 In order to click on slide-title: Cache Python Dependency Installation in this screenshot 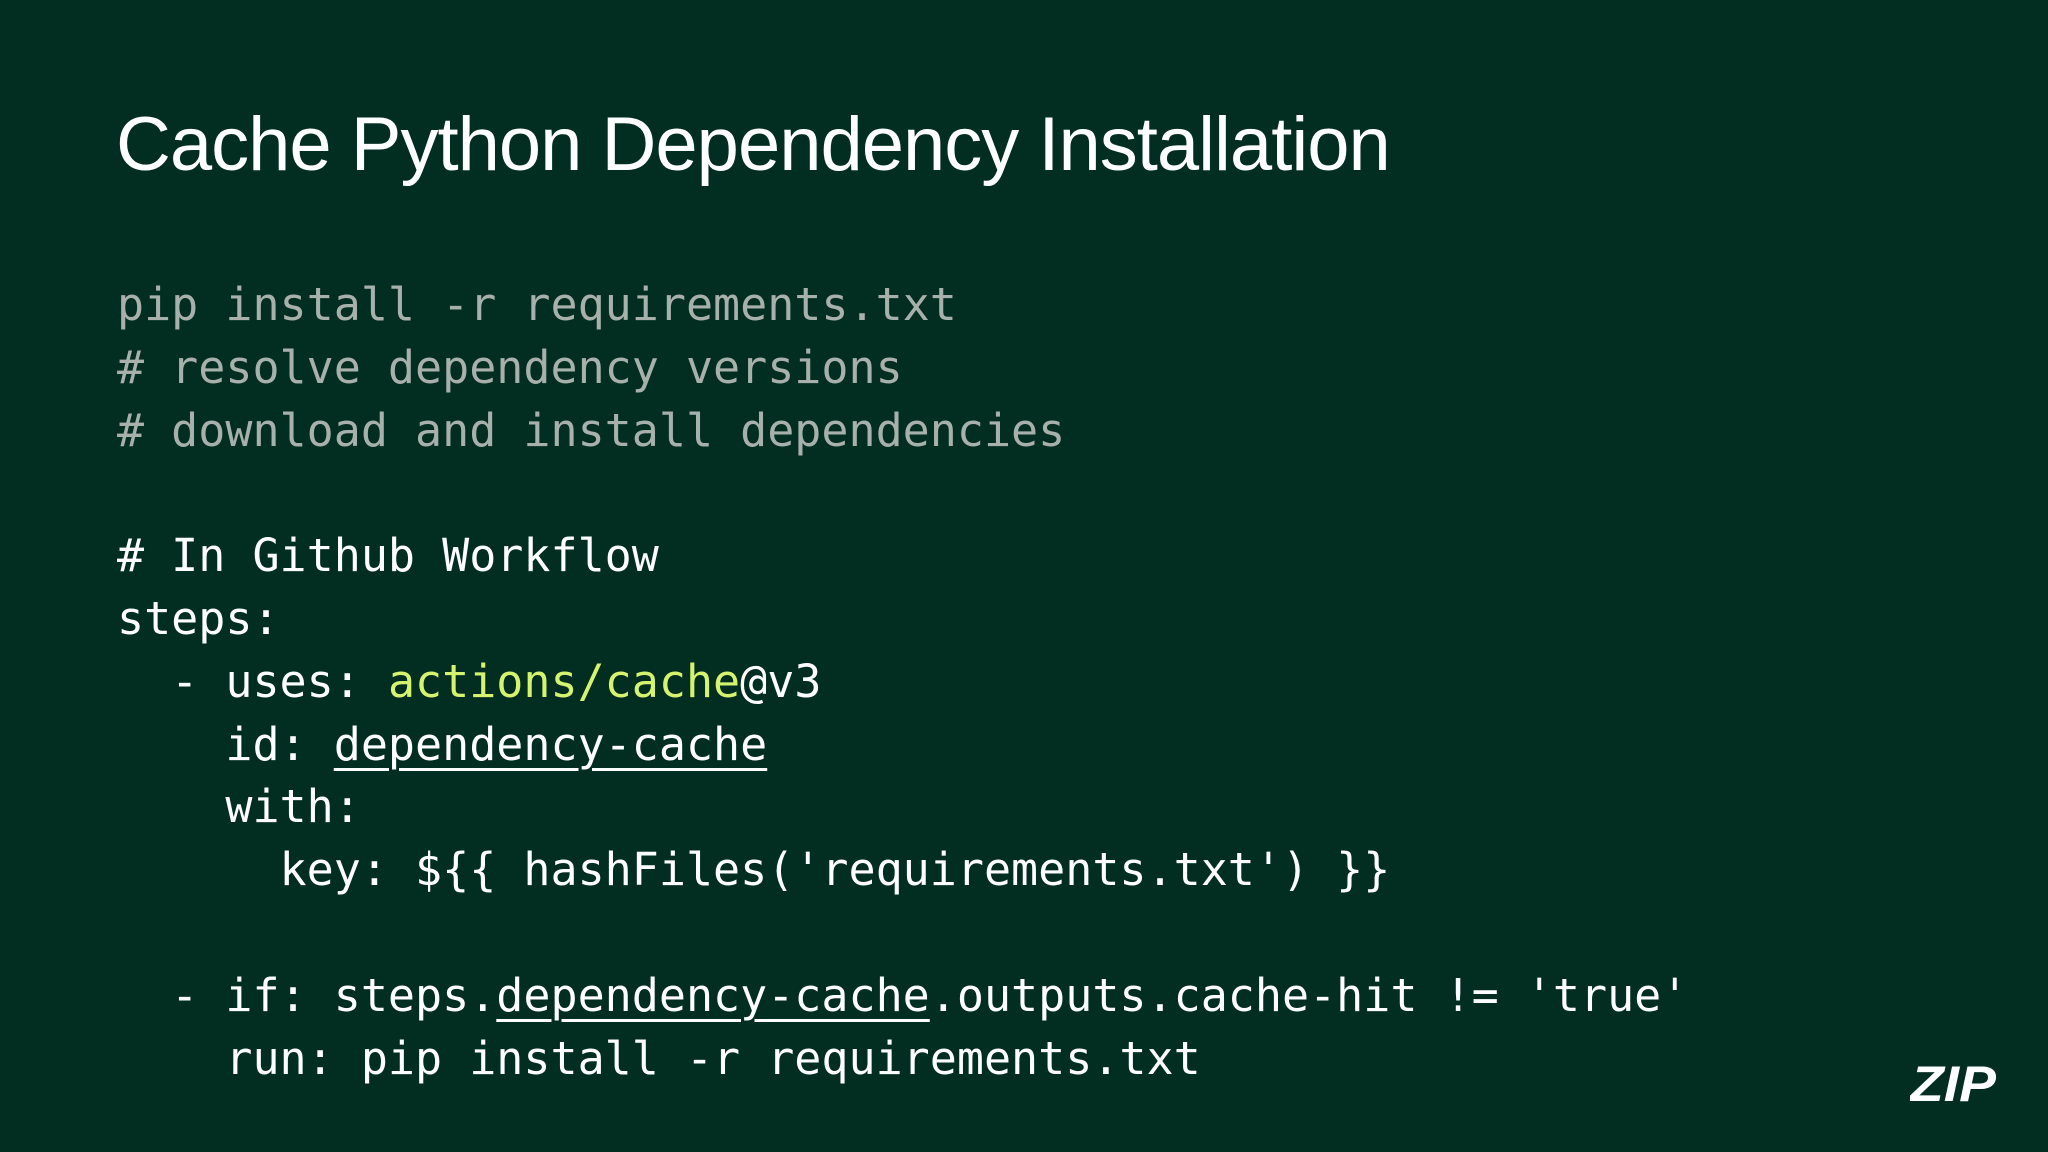, I will do `click(753, 144)`.